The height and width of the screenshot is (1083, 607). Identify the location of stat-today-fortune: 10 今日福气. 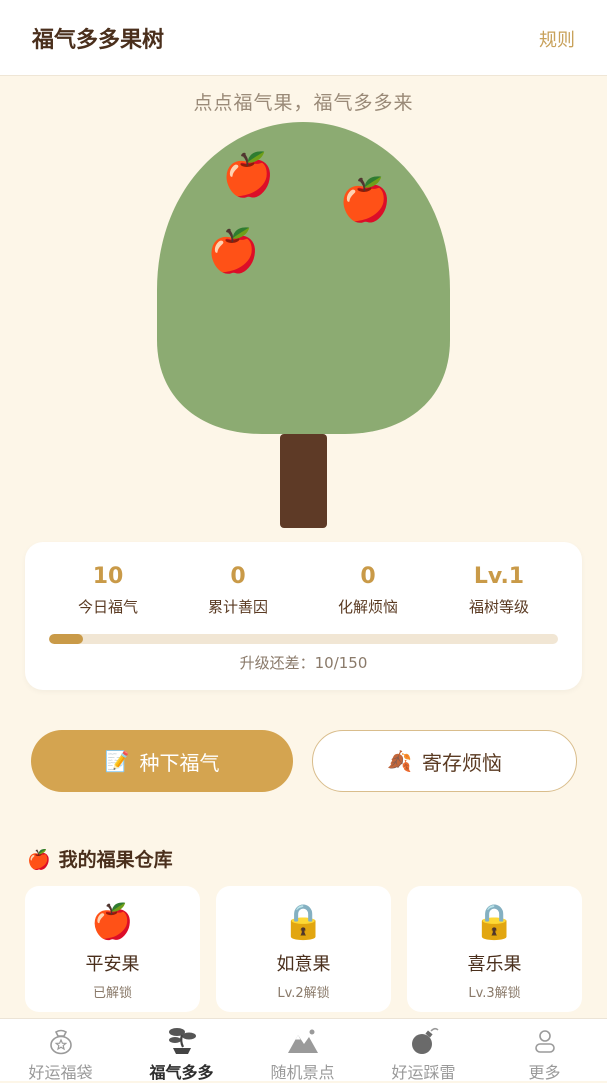
(108, 590).